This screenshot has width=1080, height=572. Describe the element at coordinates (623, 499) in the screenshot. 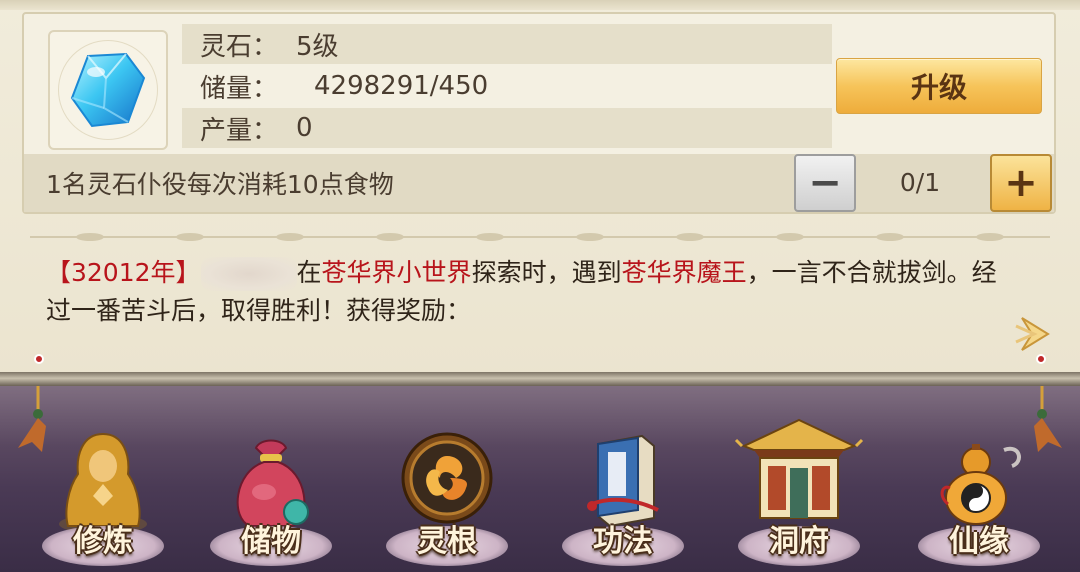

I see `nav-item-techniques: 功法` at that location.